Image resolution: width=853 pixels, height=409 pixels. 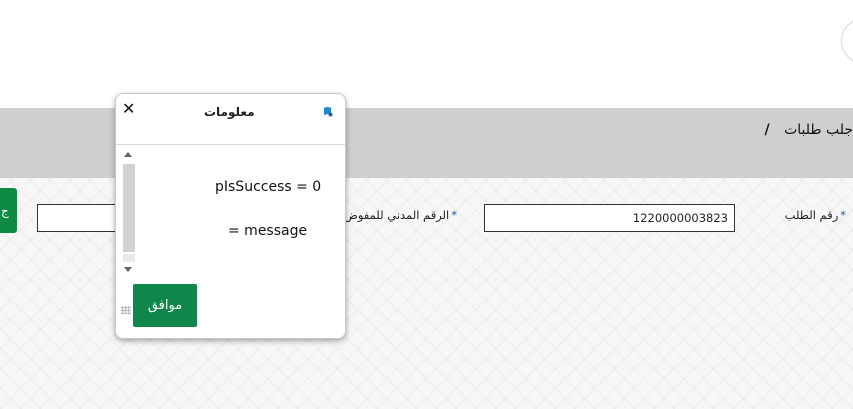 I want to click on scroll-down-arrow-icon, so click(x=128, y=269).